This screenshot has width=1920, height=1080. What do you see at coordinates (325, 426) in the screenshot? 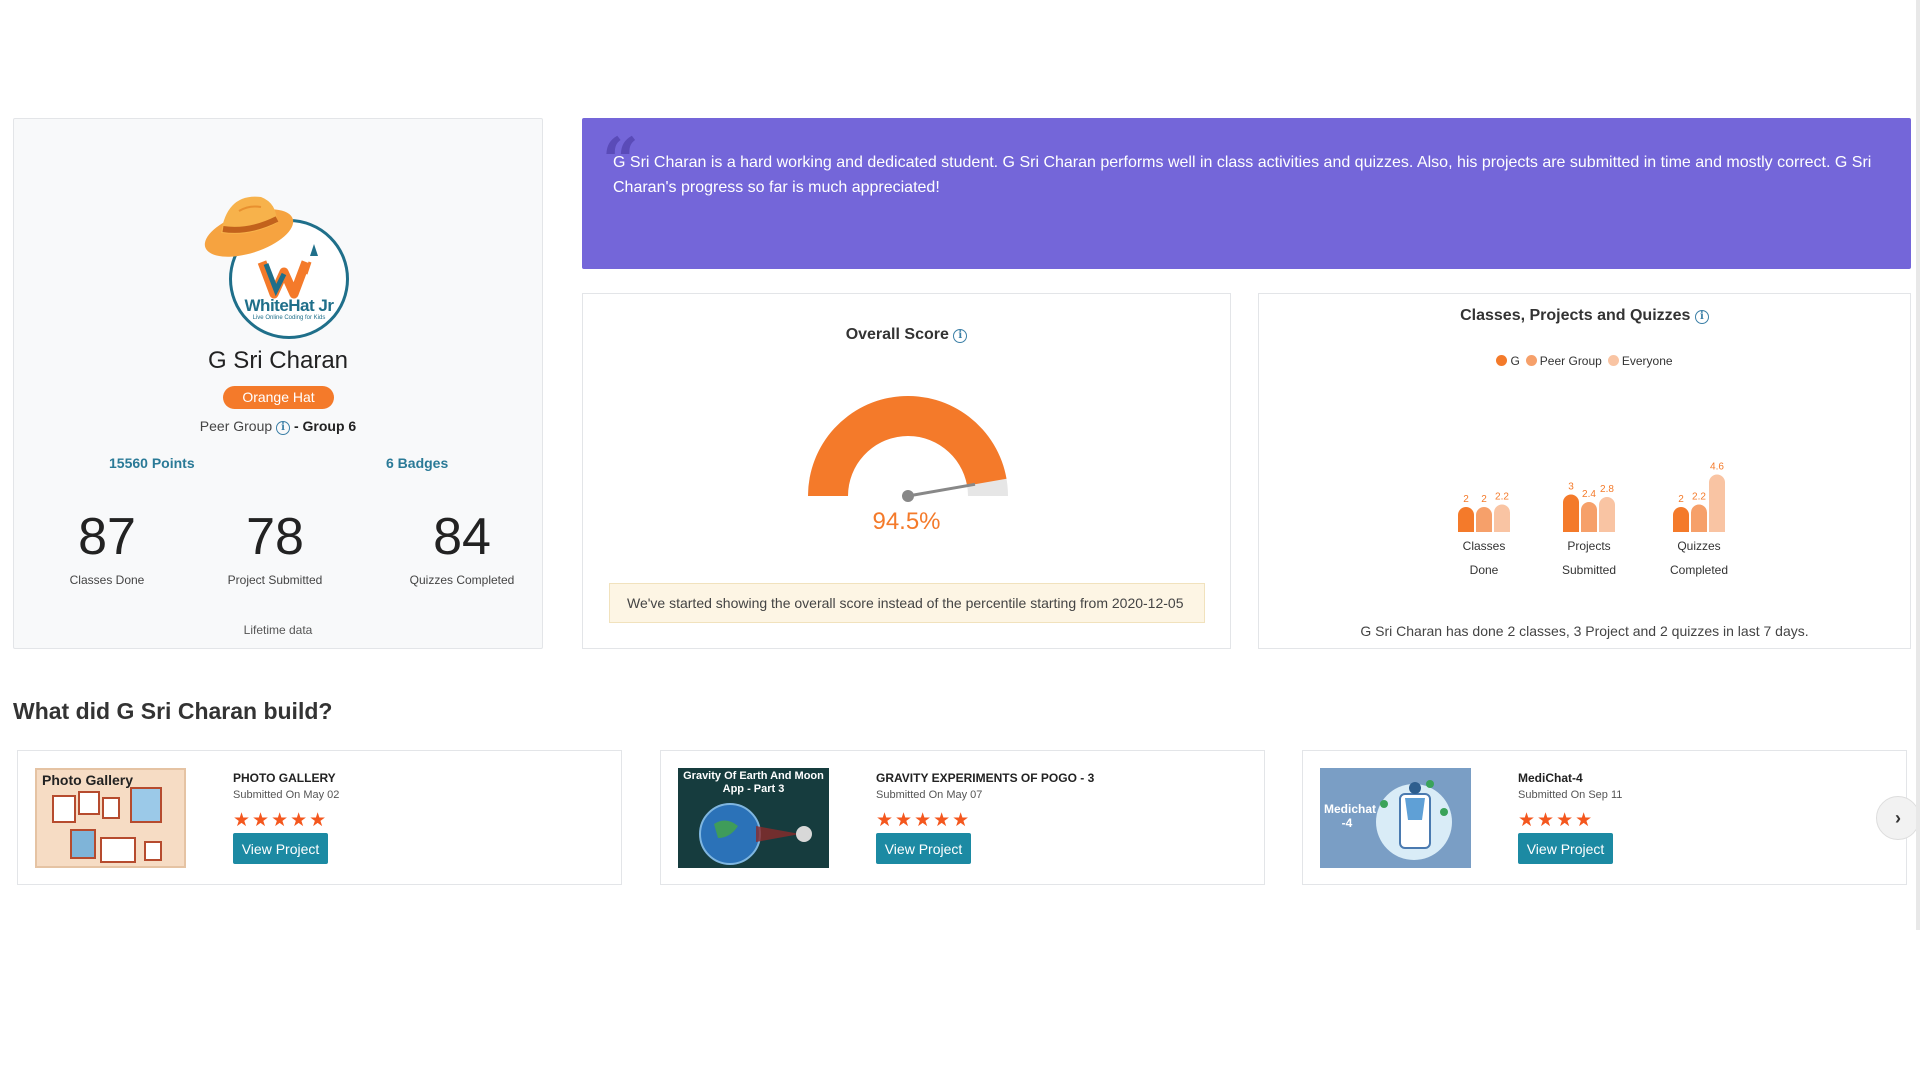
I see `peer-group-value: - Group 6` at bounding box center [325, 426].